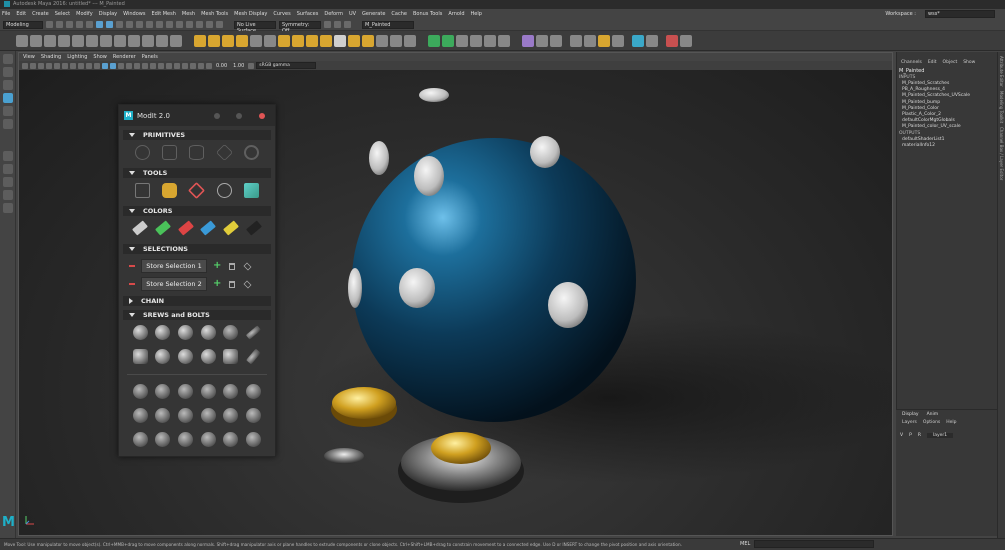  Describe the element at coordinates (197, 190) in the screenshot. I see `mirror-tool-icon` at that location.